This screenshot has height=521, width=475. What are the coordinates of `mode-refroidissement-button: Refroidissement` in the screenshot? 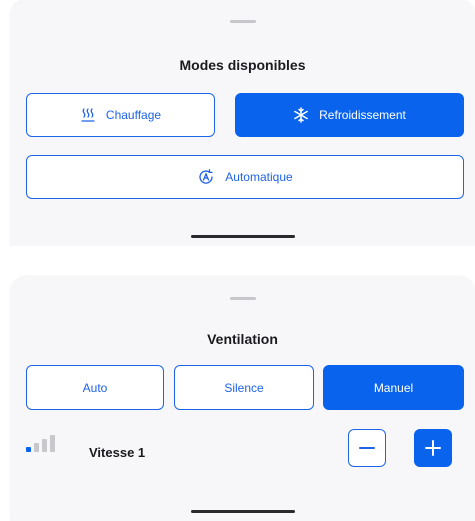 It's located at (349, 115).